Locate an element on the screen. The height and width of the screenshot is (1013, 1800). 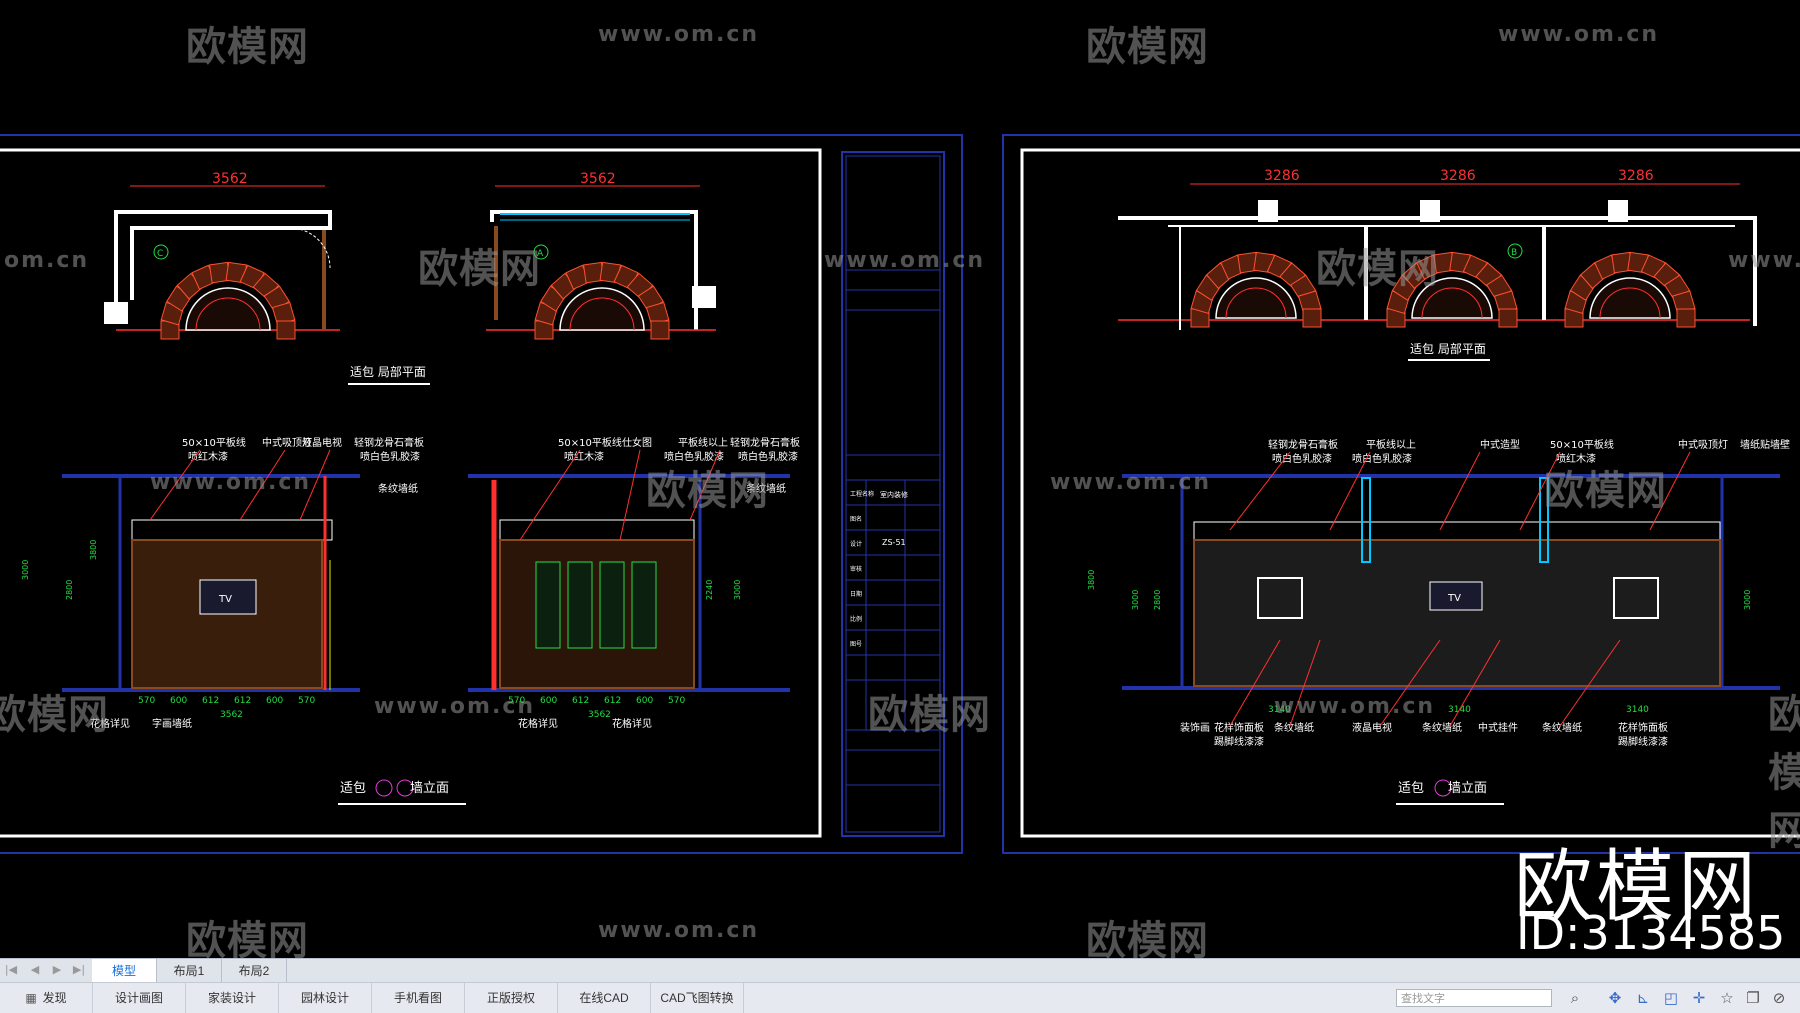
height-right-1: 3000 is located at coordinates (1135, 600).